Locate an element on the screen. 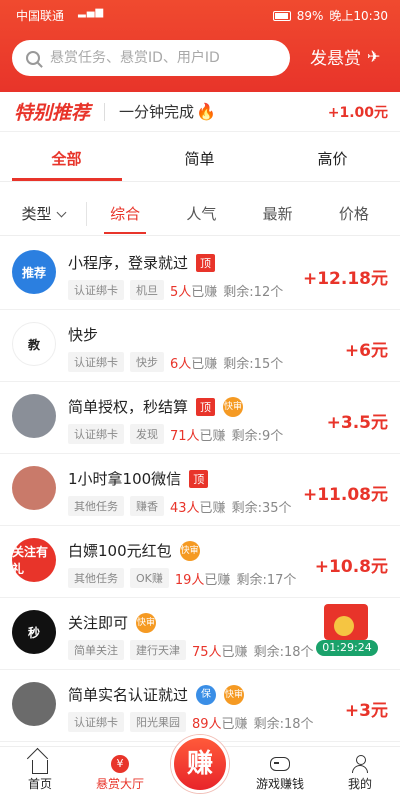 This screenshot has height=800, width=400. red-packet-widget: 01:29:24 is located at coordinates (347, 630).